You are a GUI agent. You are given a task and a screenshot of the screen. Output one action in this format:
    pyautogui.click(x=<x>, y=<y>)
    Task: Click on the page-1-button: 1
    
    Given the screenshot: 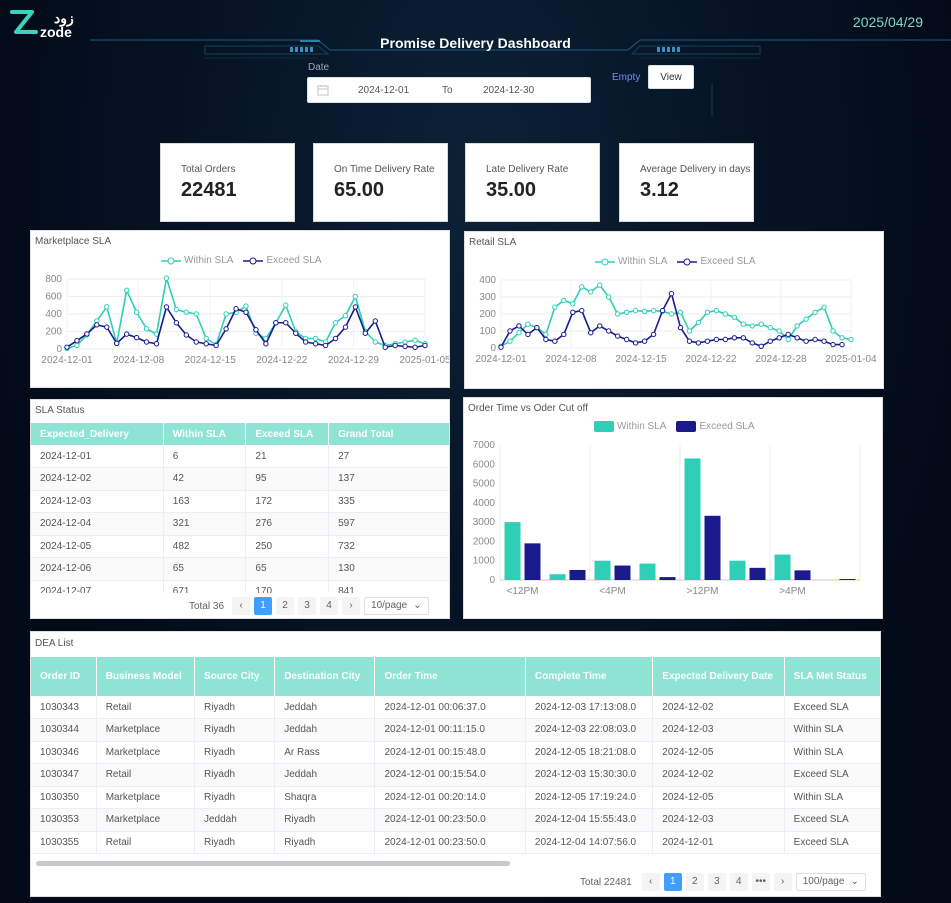 What is the action you would take?
    pyautogui.click(x=263, y=606)
    